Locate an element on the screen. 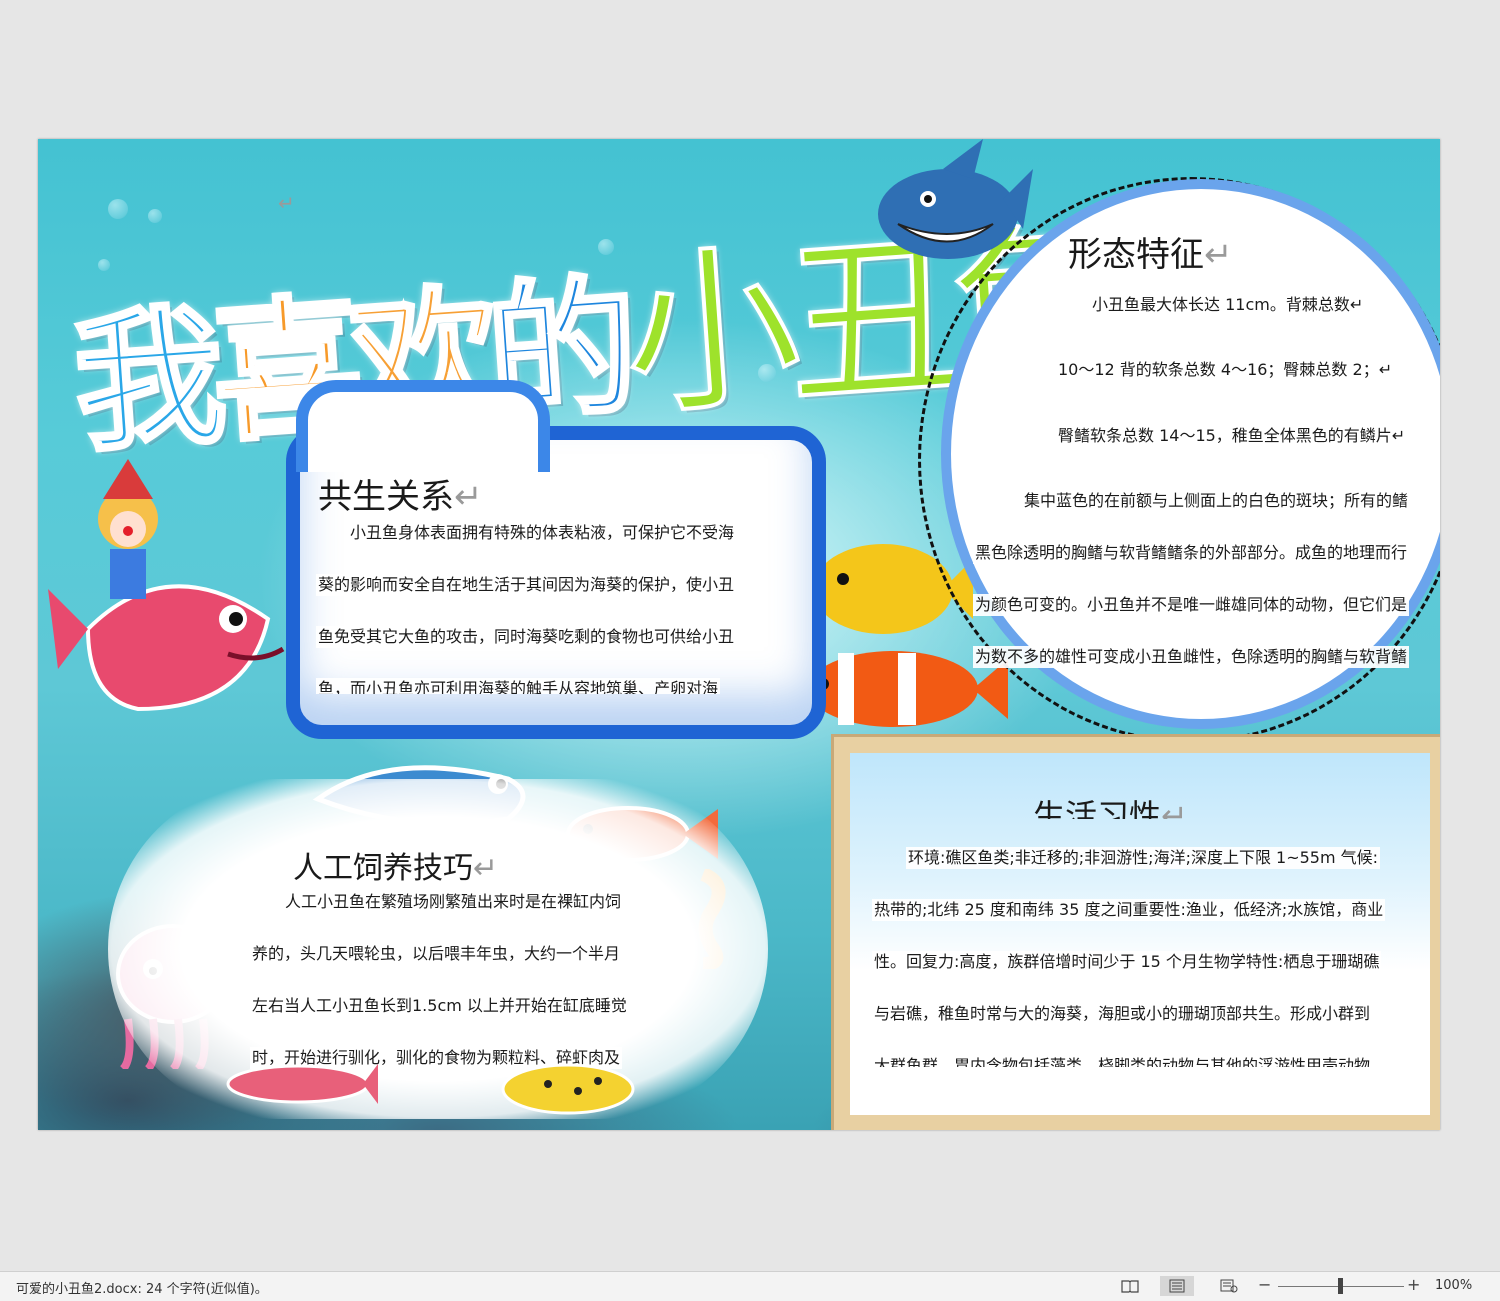 This screenshot has width=1500, height=1301. habits-line: 性。回复力:高度，族群倍增时间少于 15 个月生物学特性:栖息于珊瑚礁 is located at coordinates (1127, 962).